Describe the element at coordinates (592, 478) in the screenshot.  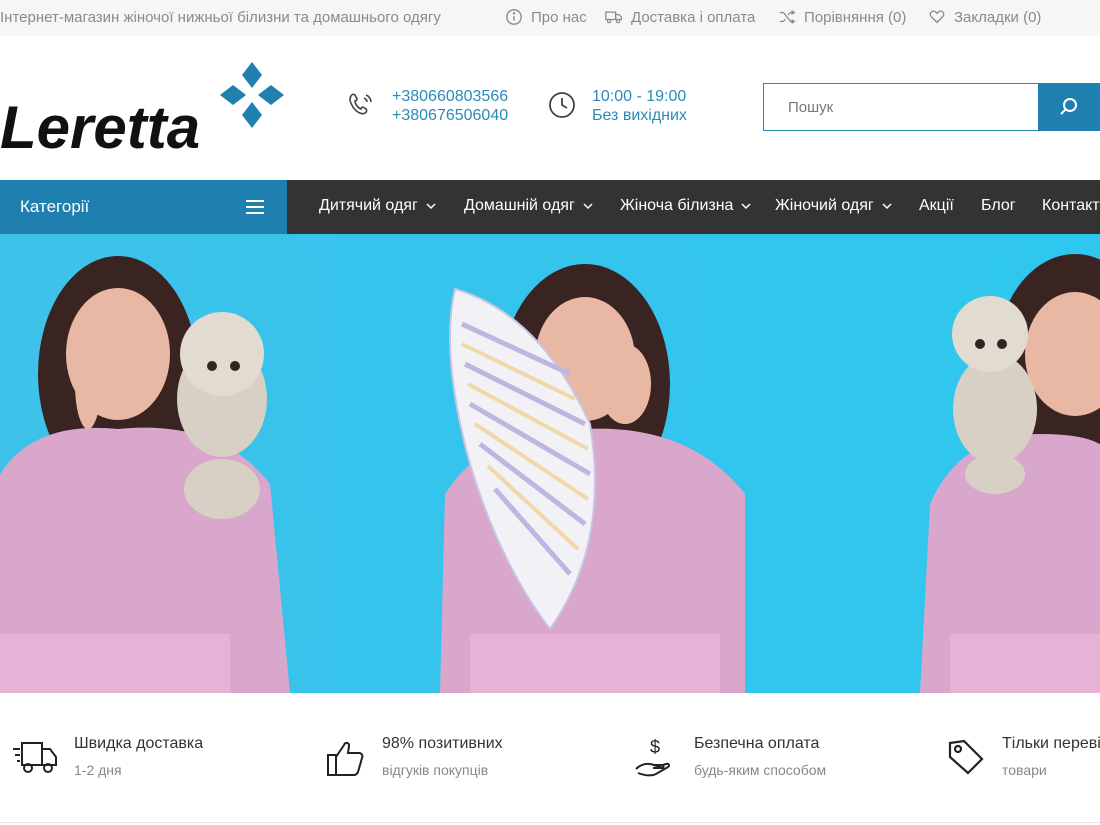
I see `hero-figure-center` at that location.